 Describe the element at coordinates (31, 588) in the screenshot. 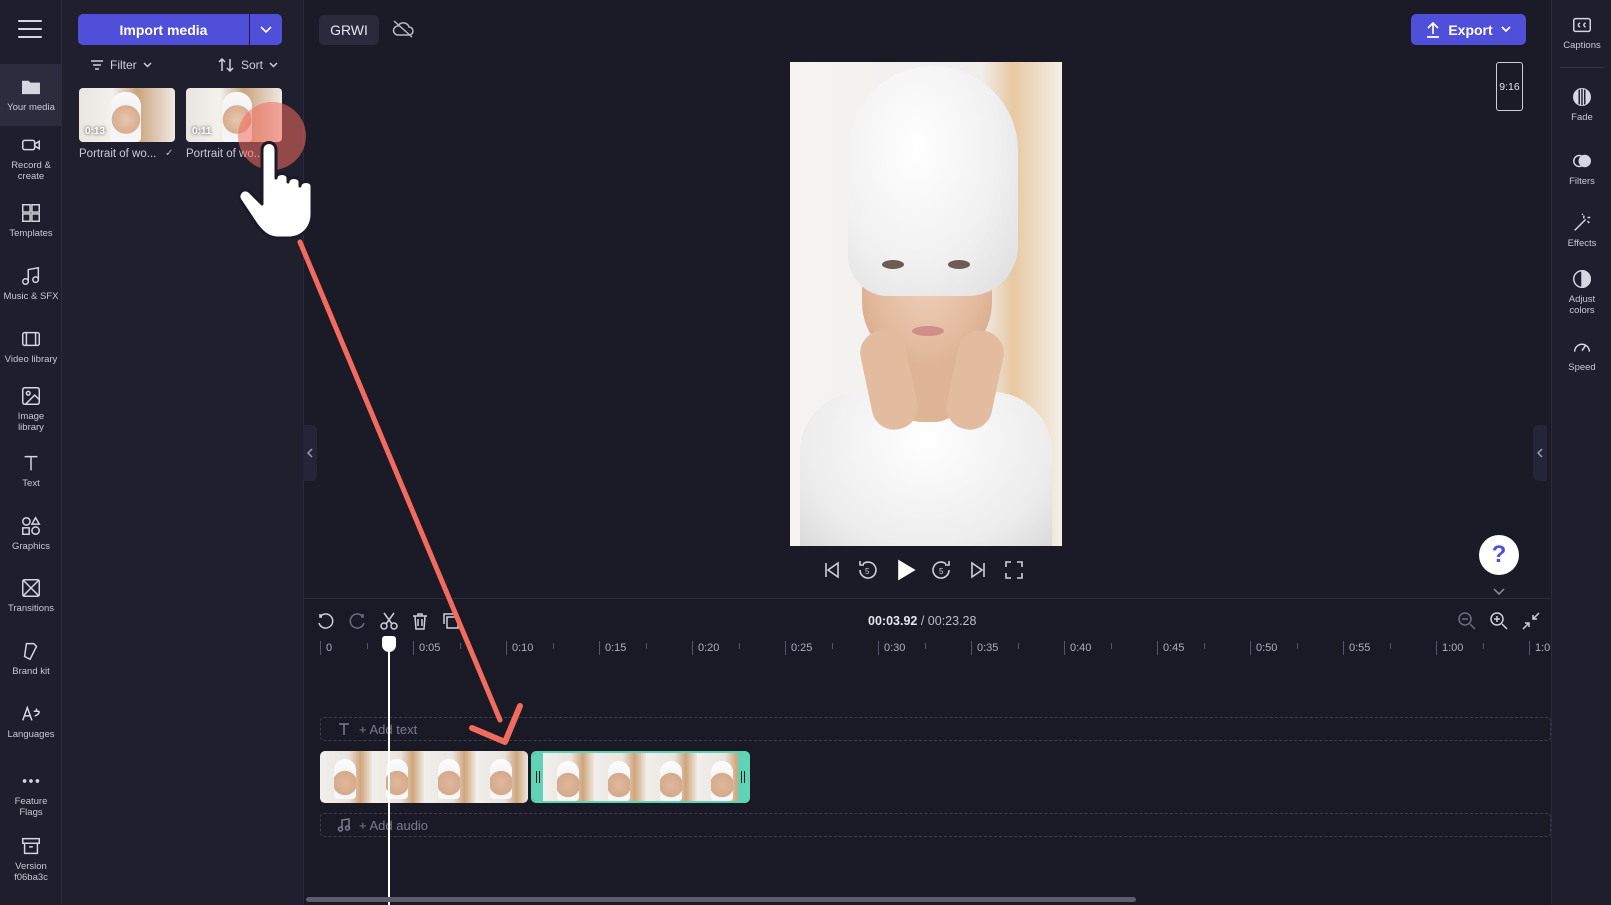

I see `transition-icon` at that location.